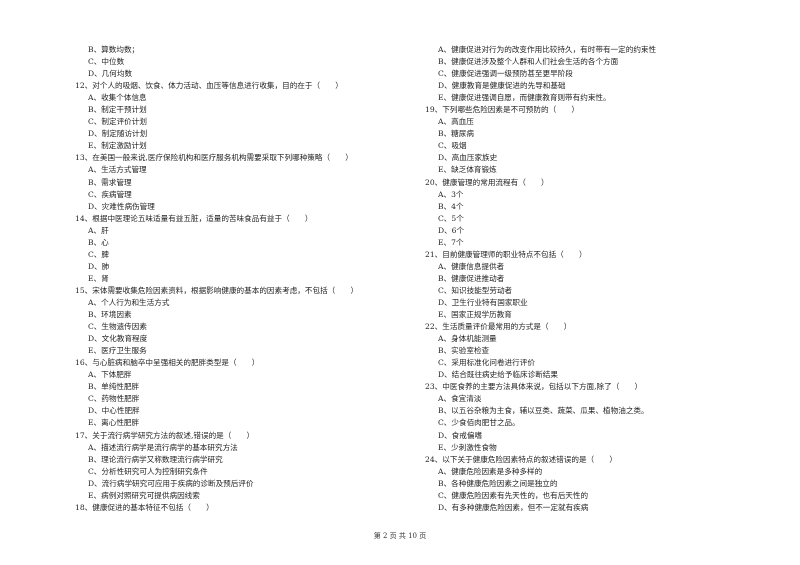 This screenshot has width=800, height=565. I want to click on answer-option: C、5个, so click(451, 218).